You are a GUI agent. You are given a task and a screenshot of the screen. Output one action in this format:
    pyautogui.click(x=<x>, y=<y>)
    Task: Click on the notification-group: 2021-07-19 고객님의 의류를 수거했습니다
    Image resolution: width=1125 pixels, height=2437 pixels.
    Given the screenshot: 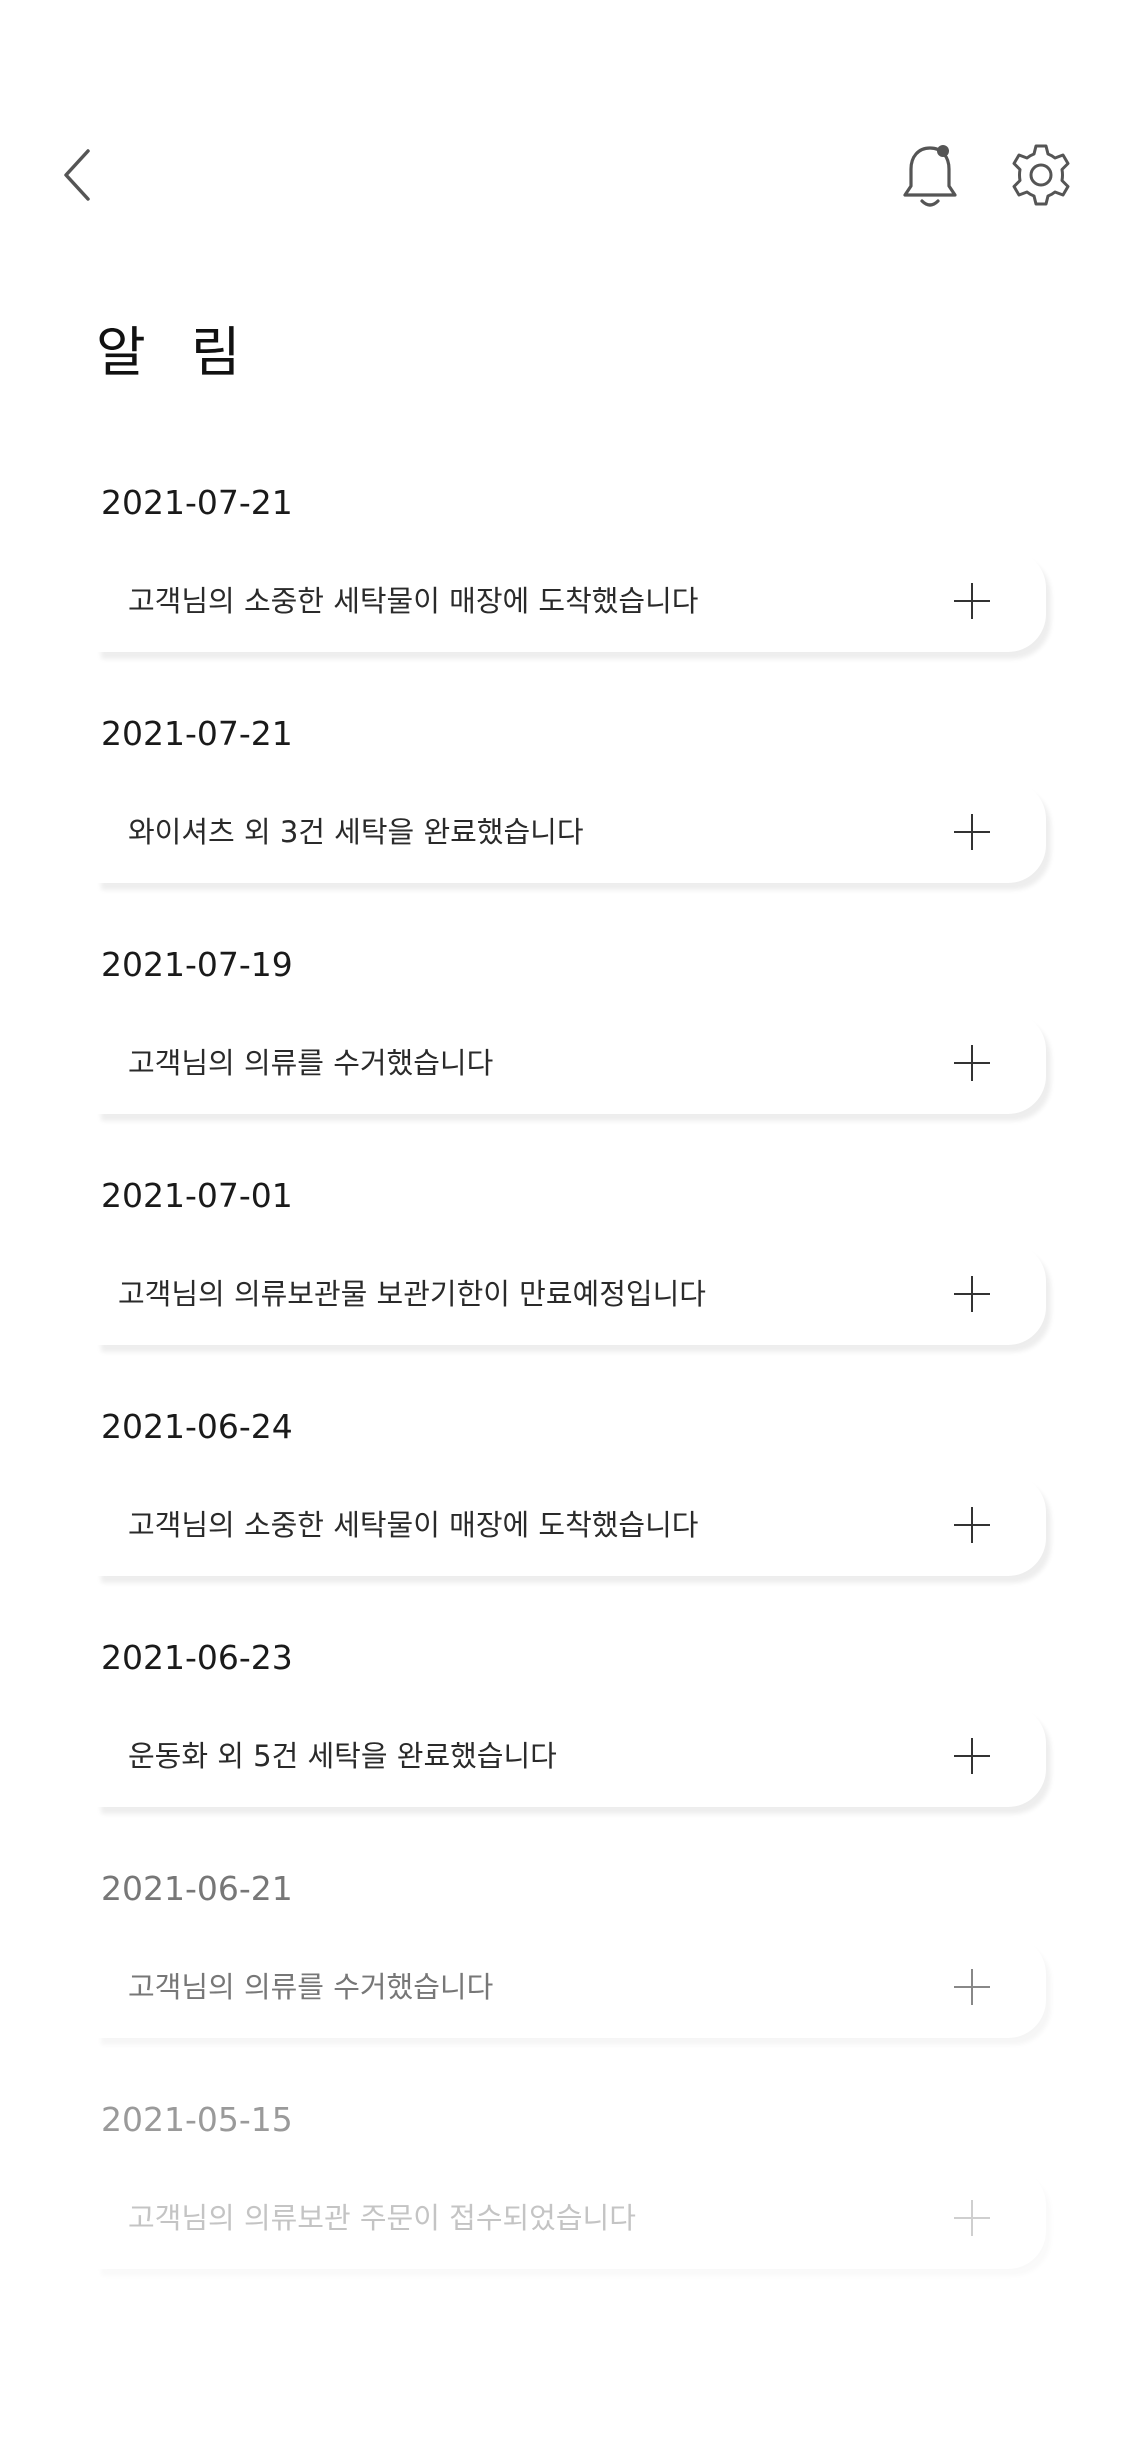 What is the action you would take?
    pyautogui.click(x=562, y=1055)
    